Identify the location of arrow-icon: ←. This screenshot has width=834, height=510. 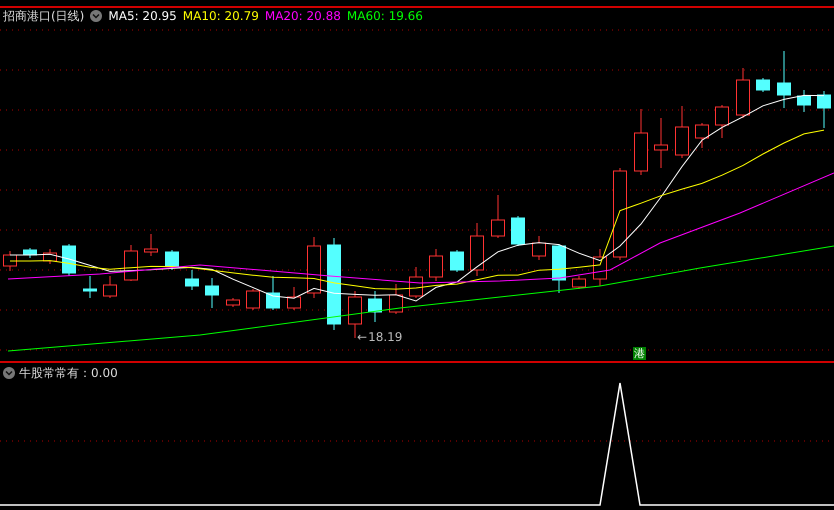
(362, 337).